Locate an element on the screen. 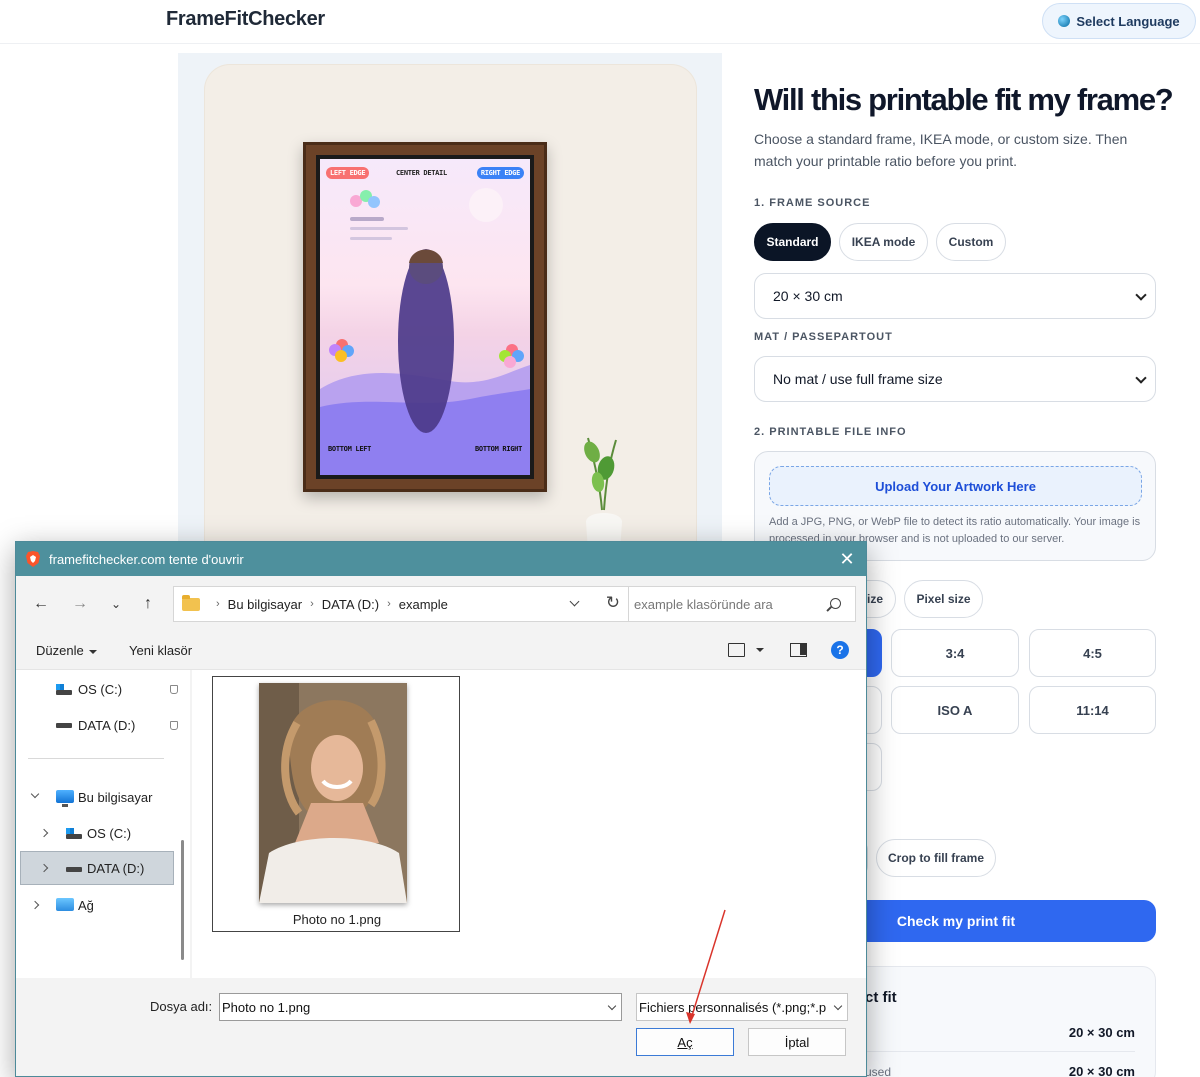 Image resolution: width=1200 pixels, height=1077 pixels. sidebar-item-label: Bu bilgisayar is located at coordinates (115, 797).